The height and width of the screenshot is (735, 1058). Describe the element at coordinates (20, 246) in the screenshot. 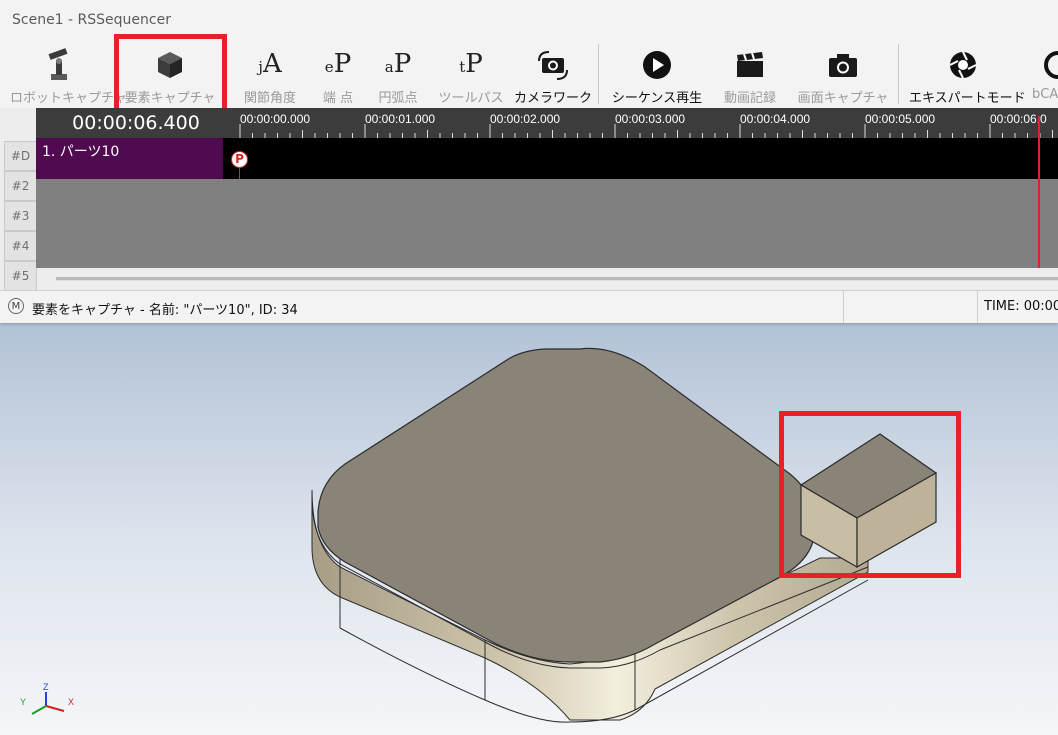

I see `row-header: #4` at that location.